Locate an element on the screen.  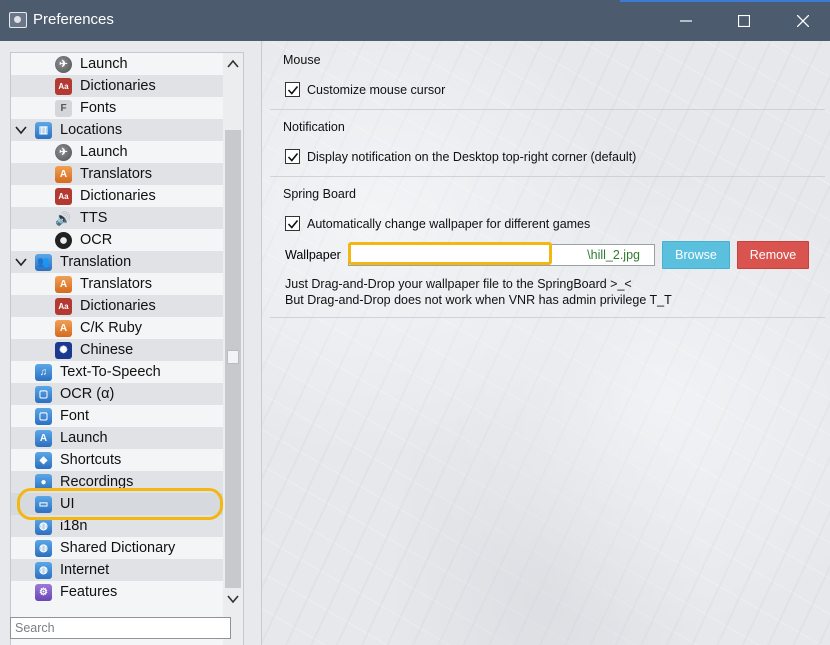
title-bar: Preferences is located at coordinates (415, 20).